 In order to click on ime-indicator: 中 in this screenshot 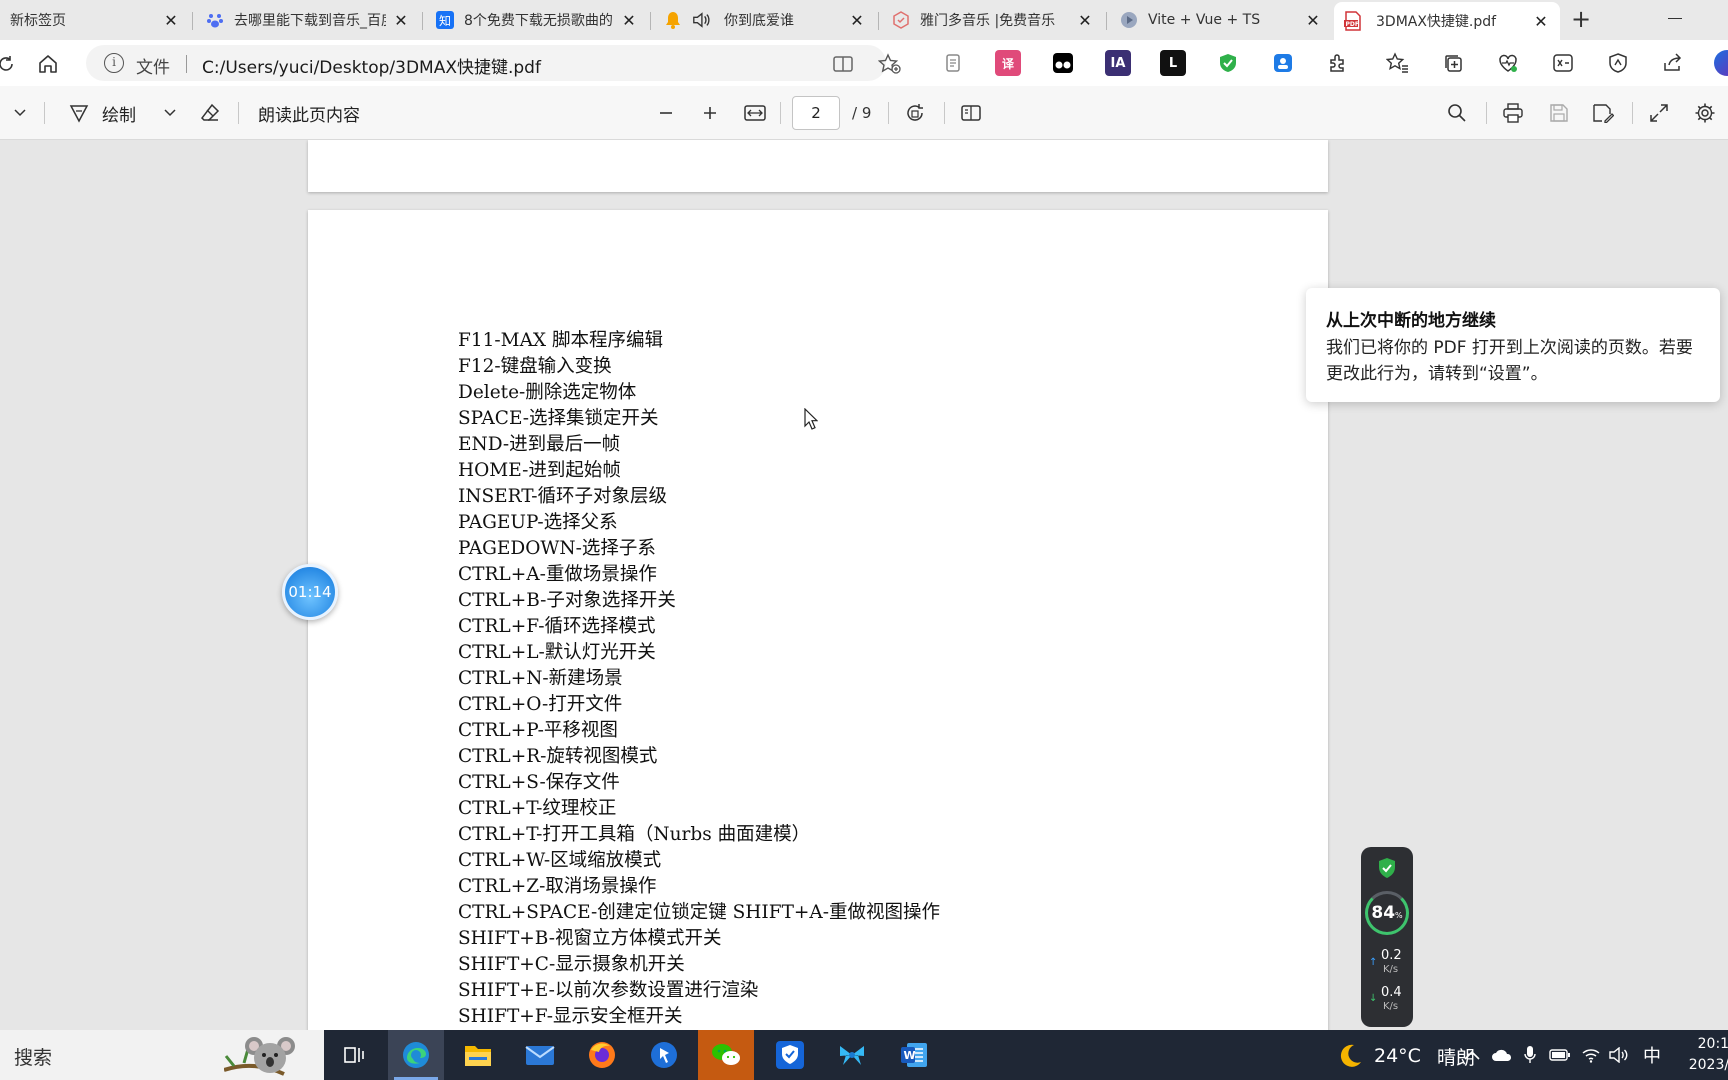, I will do `click(1652, 1055)`.